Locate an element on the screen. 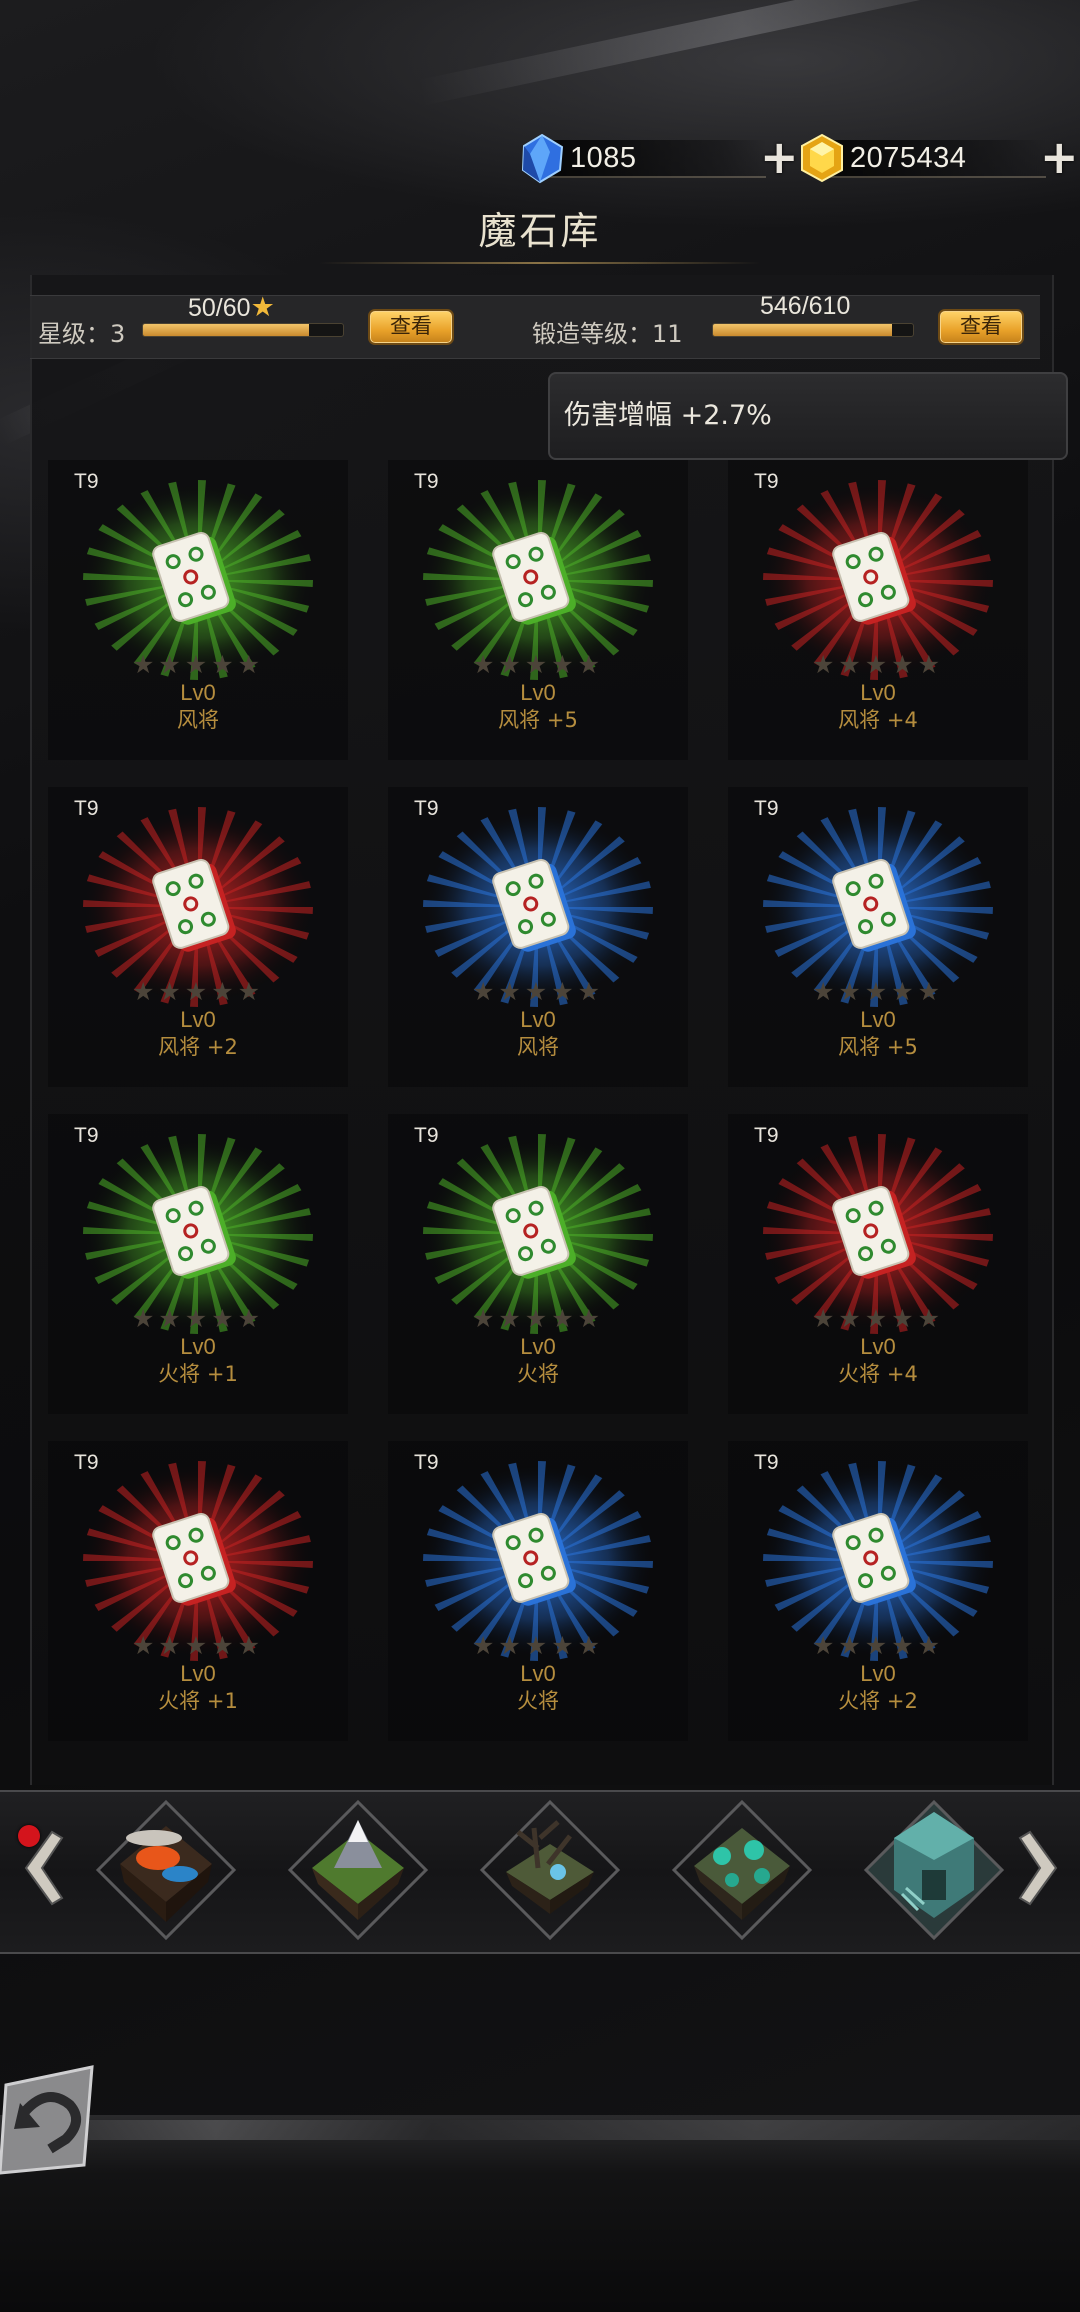  crystal-cave-island-icon is located at coordinates (742, 1870).